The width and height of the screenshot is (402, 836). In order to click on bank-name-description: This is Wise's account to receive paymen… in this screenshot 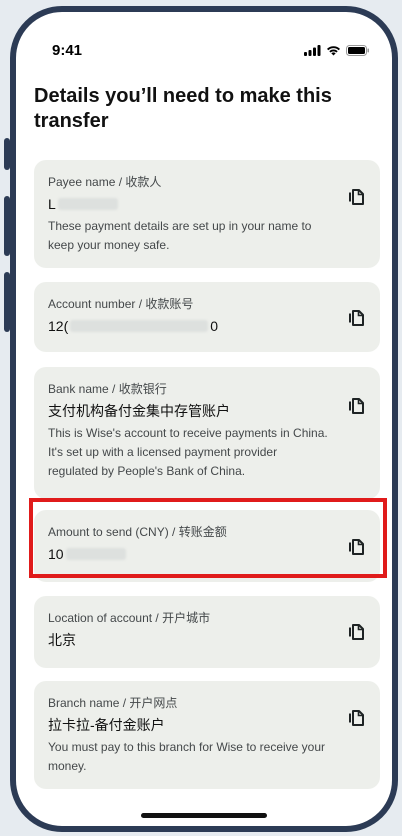, I will do `click(188, 452)`.